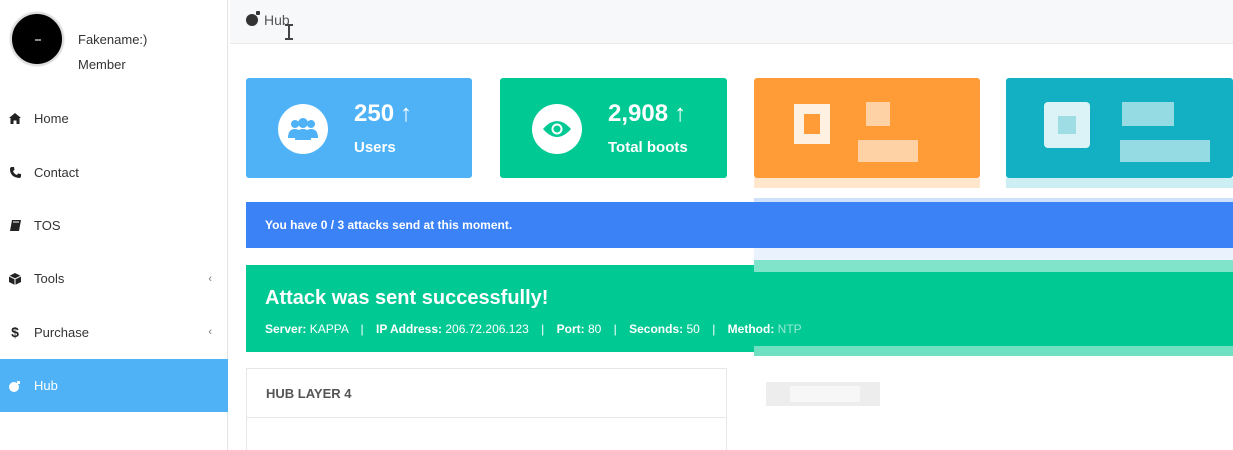 The image size is (1233, 450). Describe the element at coordinates (557, 129) in the screenshot. I see `eye-icon` at that location.